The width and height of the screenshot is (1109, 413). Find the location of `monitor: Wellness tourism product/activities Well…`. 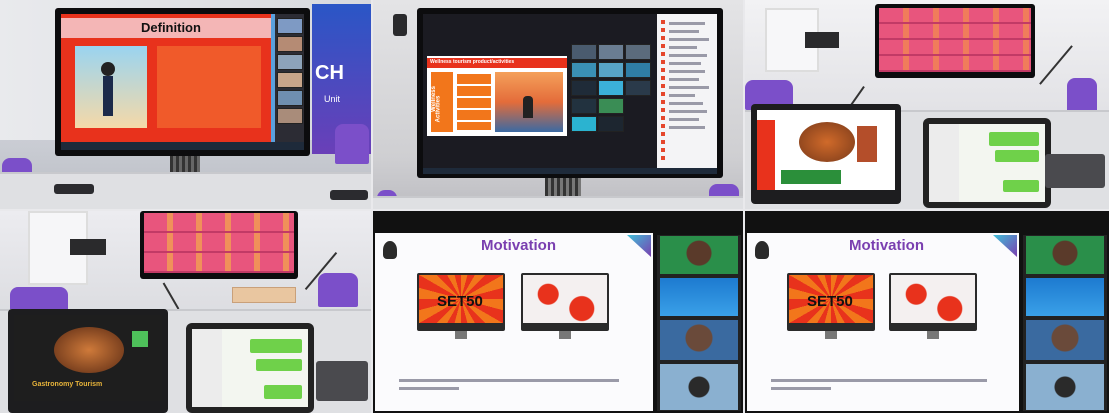

monitor: Wellness tourism product/activities Well… is located at coordinates (570, 93).